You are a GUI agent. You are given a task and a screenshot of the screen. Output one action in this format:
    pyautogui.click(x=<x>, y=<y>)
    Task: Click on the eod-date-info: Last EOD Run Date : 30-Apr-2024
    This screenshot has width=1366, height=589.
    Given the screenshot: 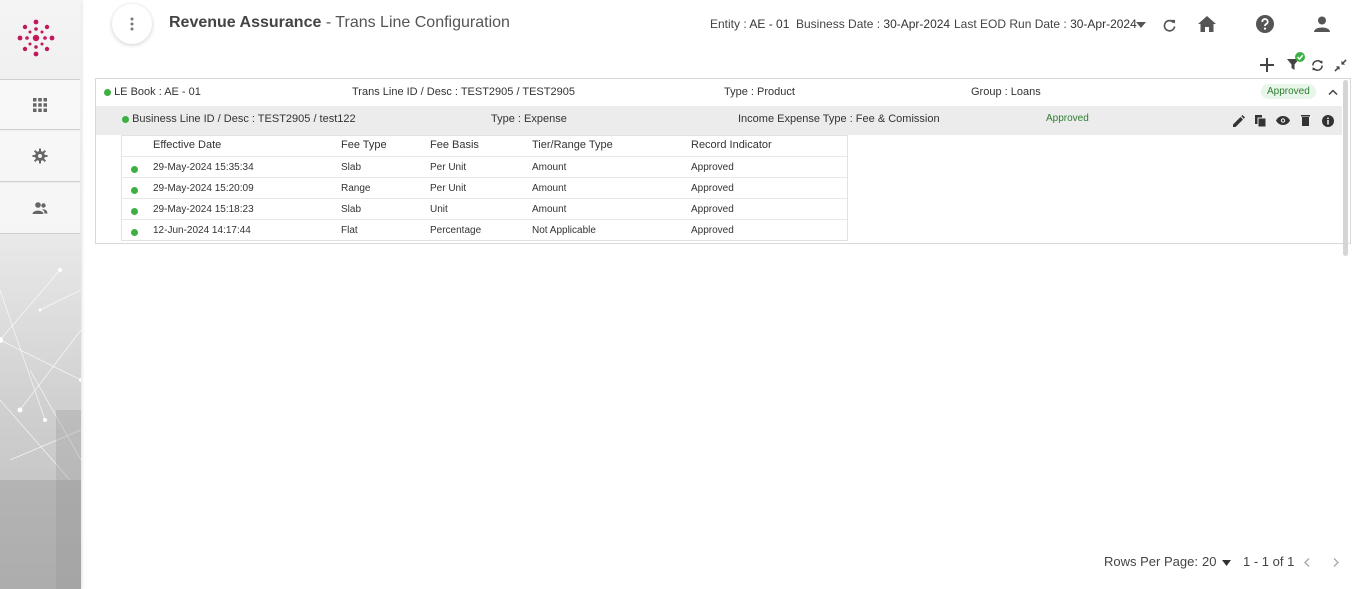 What is the action you would take?
    pyautogui.click(x=1045, y=24)
    